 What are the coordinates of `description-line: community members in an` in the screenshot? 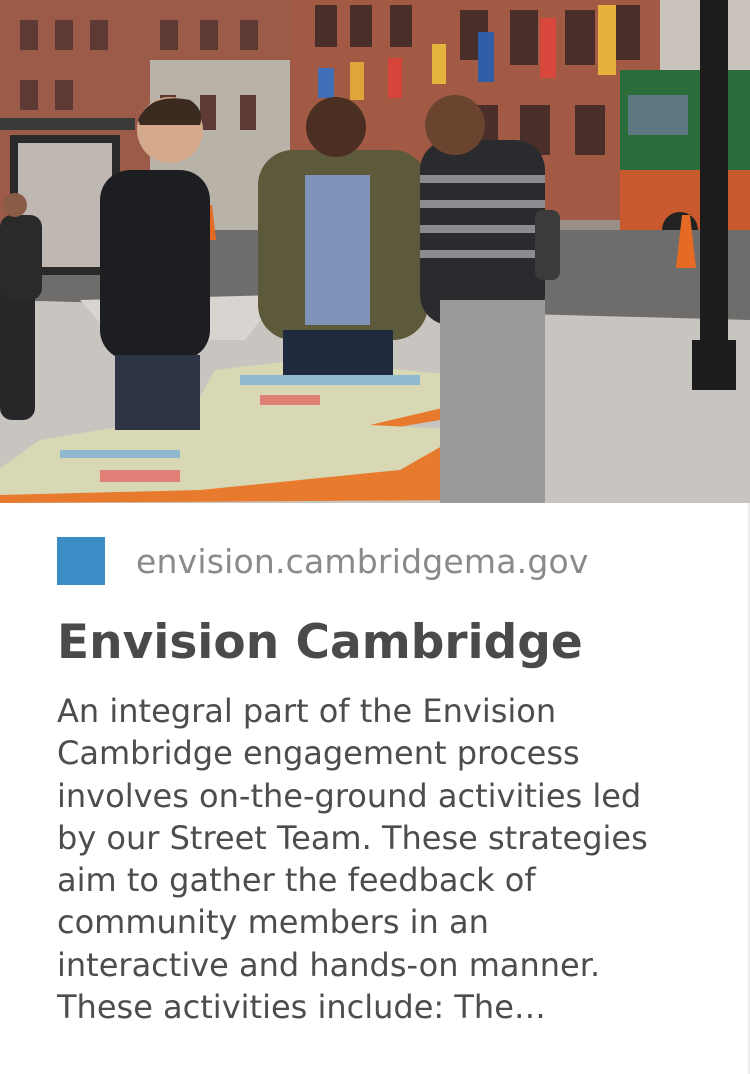 It's located at (273, 922).